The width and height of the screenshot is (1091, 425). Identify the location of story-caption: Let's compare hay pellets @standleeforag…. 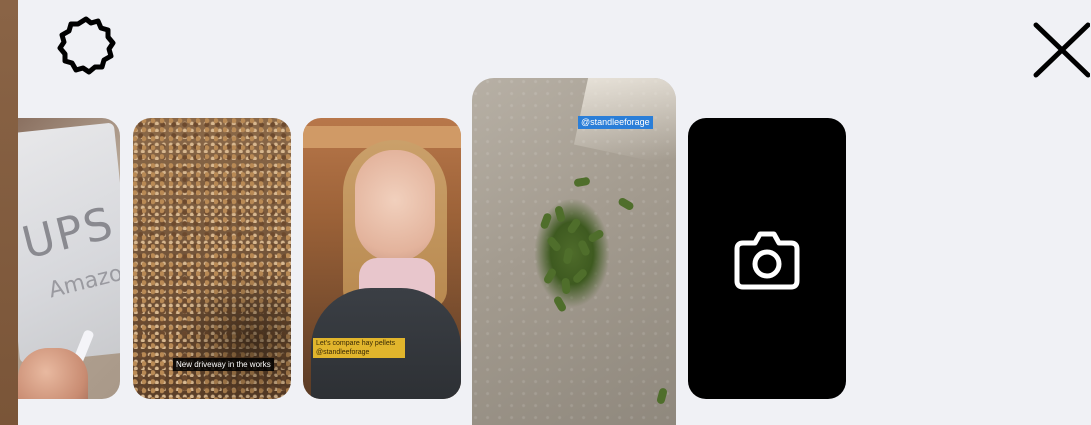
(359, 348).